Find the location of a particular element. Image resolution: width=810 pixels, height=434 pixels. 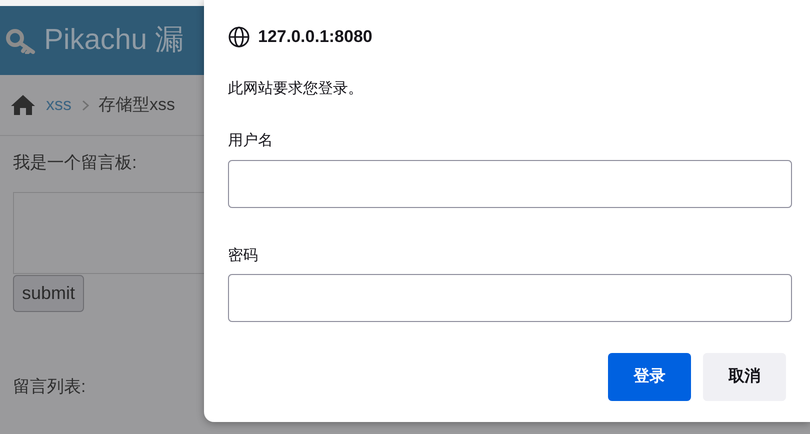

key-icon is located at coordinates (21, 41).